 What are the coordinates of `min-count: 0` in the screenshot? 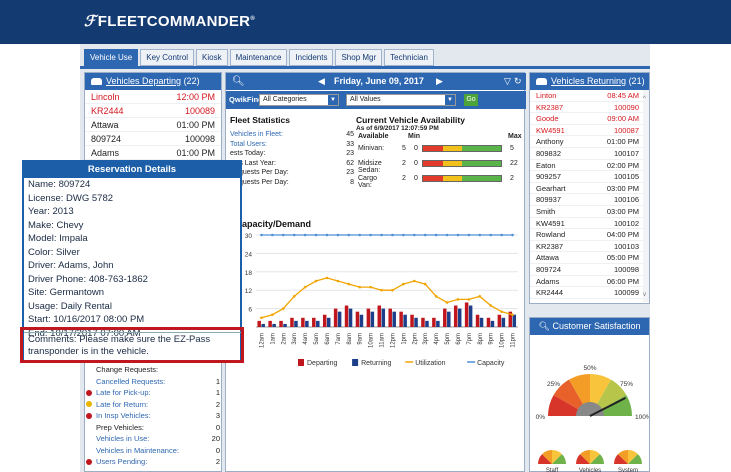 It's located at (416, 163).